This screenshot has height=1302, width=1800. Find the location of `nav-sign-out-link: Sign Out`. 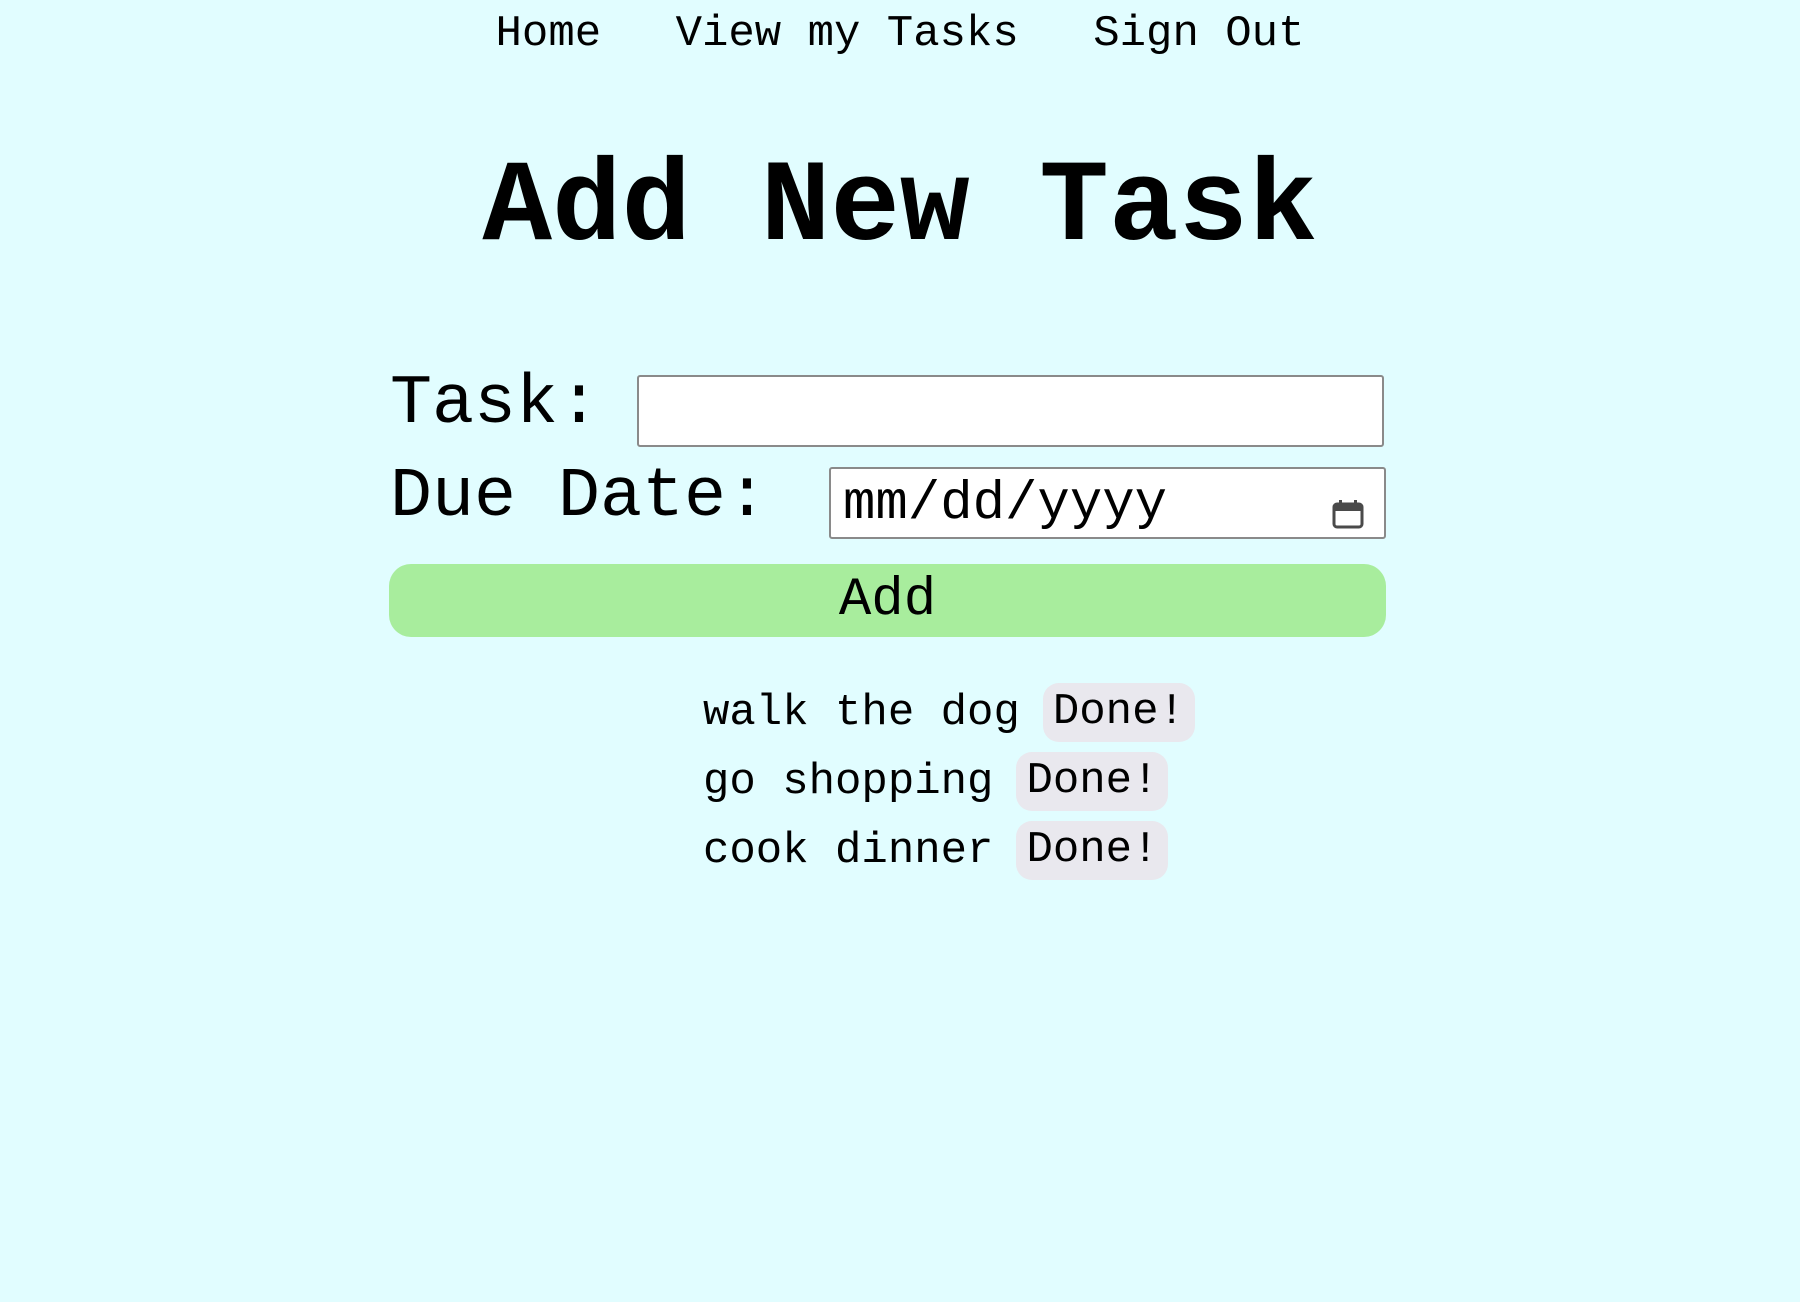

nav-sign-out-link: Sign Out is located at coordinates (1198, 34).